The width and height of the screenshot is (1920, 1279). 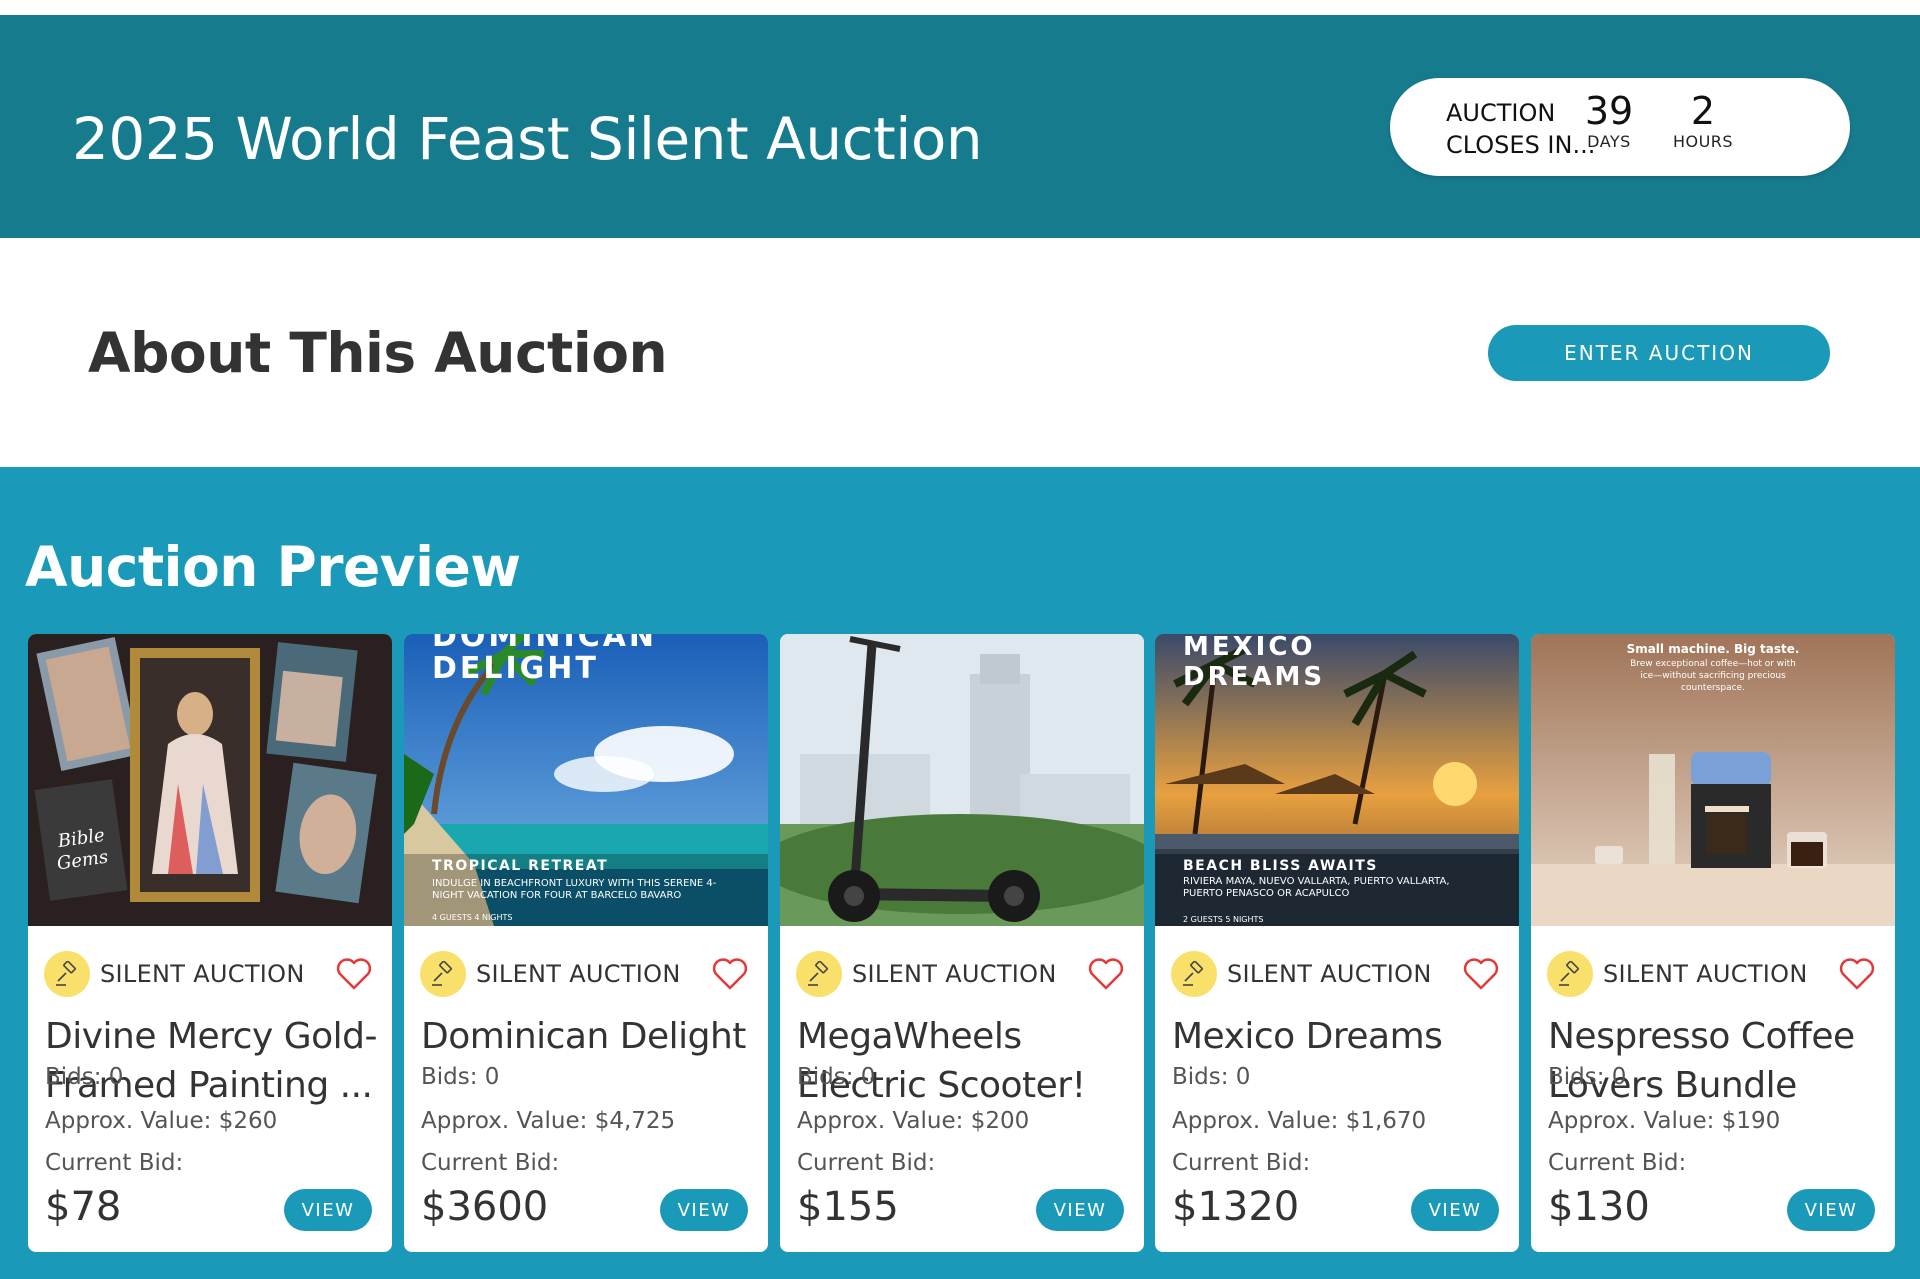 I want to click on days-label: DAYS, so click(x=1609, y=141).